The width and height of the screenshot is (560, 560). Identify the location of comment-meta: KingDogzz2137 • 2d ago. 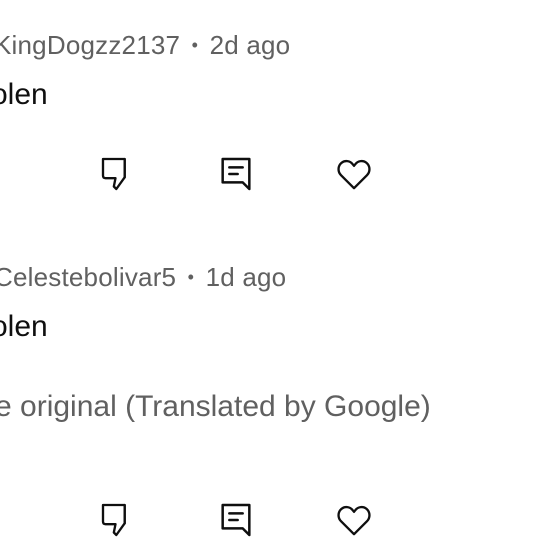
(145, 45).